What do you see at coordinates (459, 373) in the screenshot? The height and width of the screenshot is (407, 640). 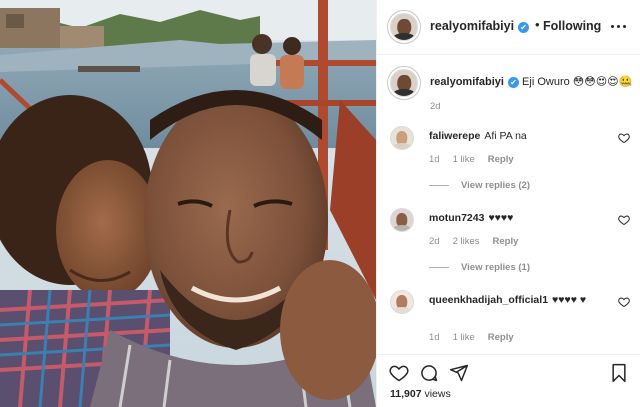 I see `share-icon` at bounding box center [459, 373].